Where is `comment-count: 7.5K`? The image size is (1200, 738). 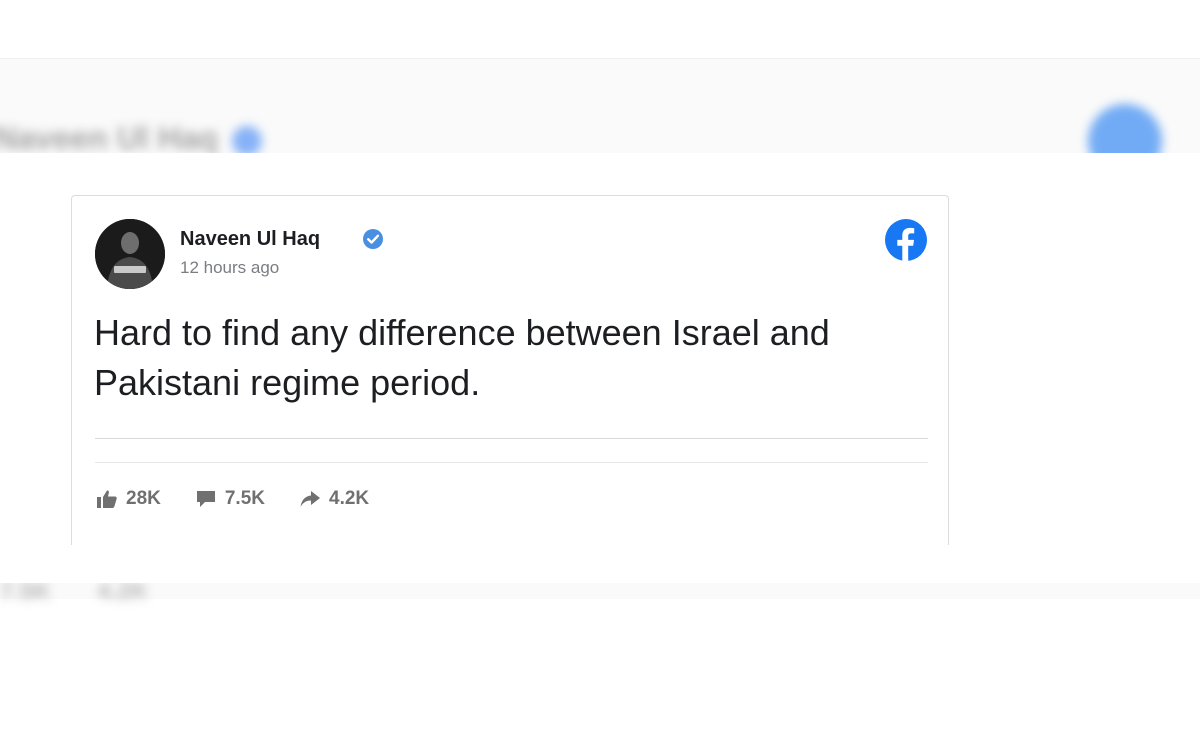
comment-count: 7.5K is located at coordinates (244, 498).